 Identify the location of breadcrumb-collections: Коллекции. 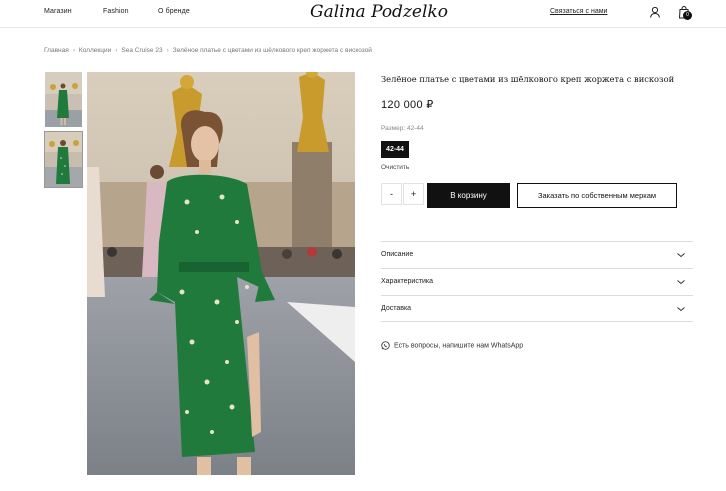
(95, 50).